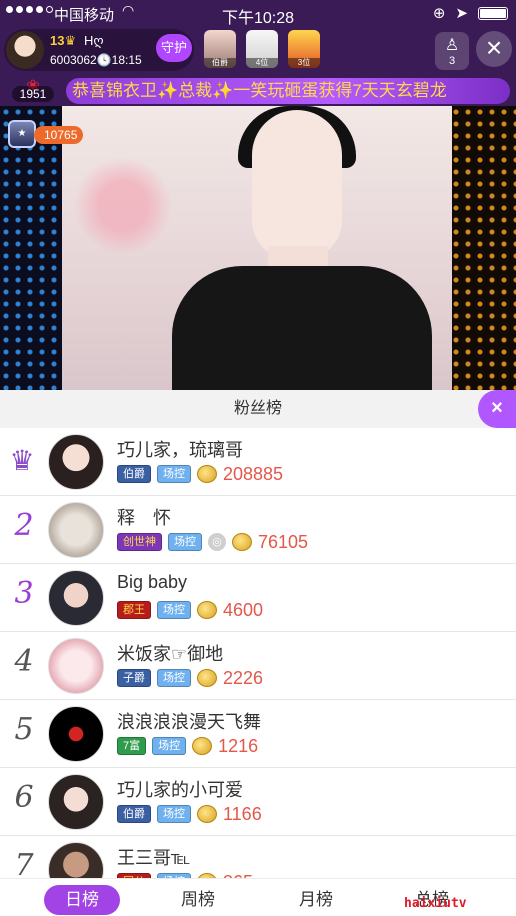 The height and width of the screenshot is (916, 516). I want to click on watermark: haixiutv, so click(435, 903).